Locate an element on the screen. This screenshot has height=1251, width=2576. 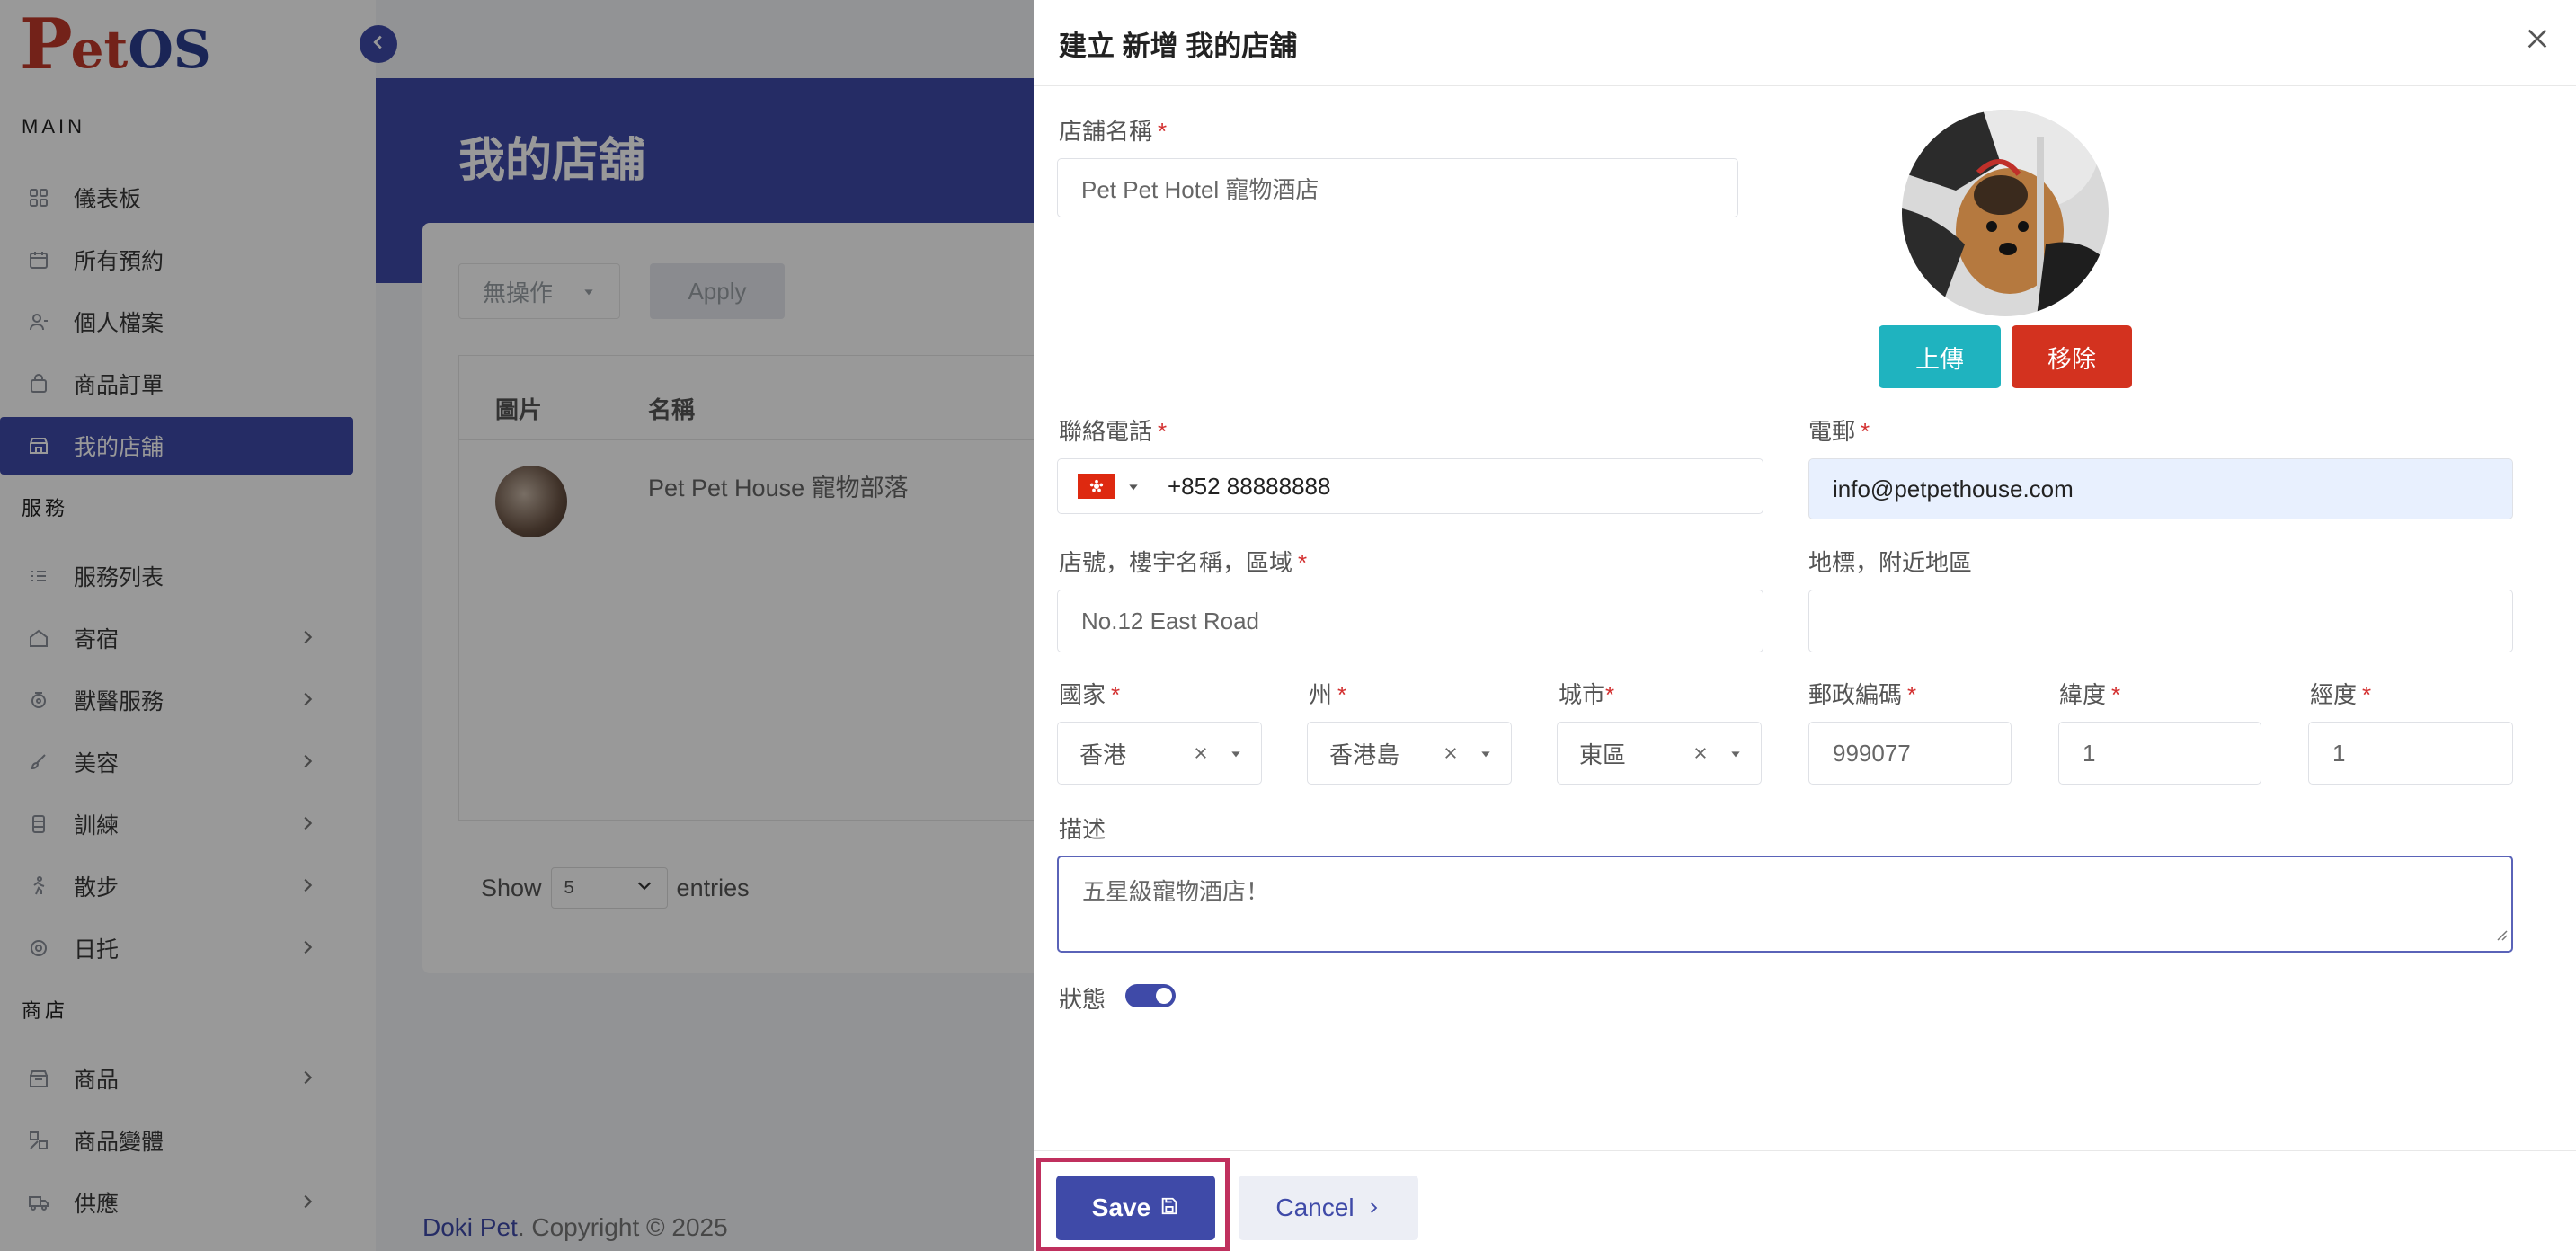
toggle-knob is located at coordinates (1164, 996).